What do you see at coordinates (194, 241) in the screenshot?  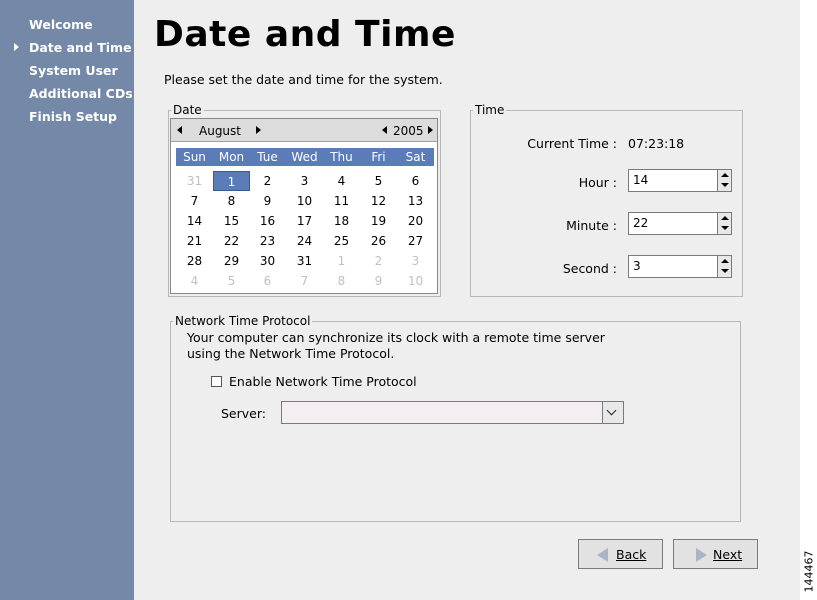 I see `calendar-day: 21` at bounding box center [194, 241].